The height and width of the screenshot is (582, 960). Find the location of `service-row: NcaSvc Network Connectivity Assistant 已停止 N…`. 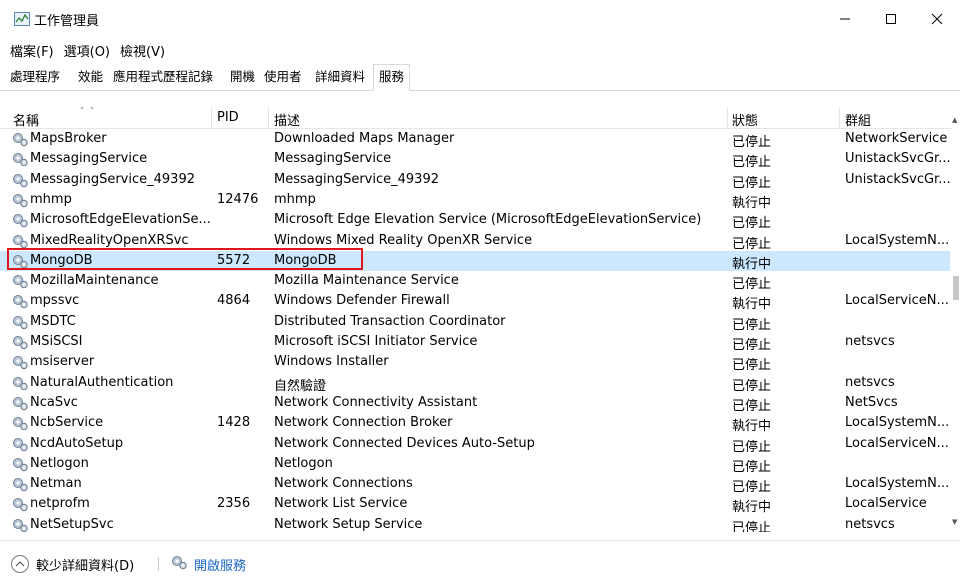

service-row: NcaSvc Network Connectivity Assistant 已停止 N… is located at coordinates (475, 403).